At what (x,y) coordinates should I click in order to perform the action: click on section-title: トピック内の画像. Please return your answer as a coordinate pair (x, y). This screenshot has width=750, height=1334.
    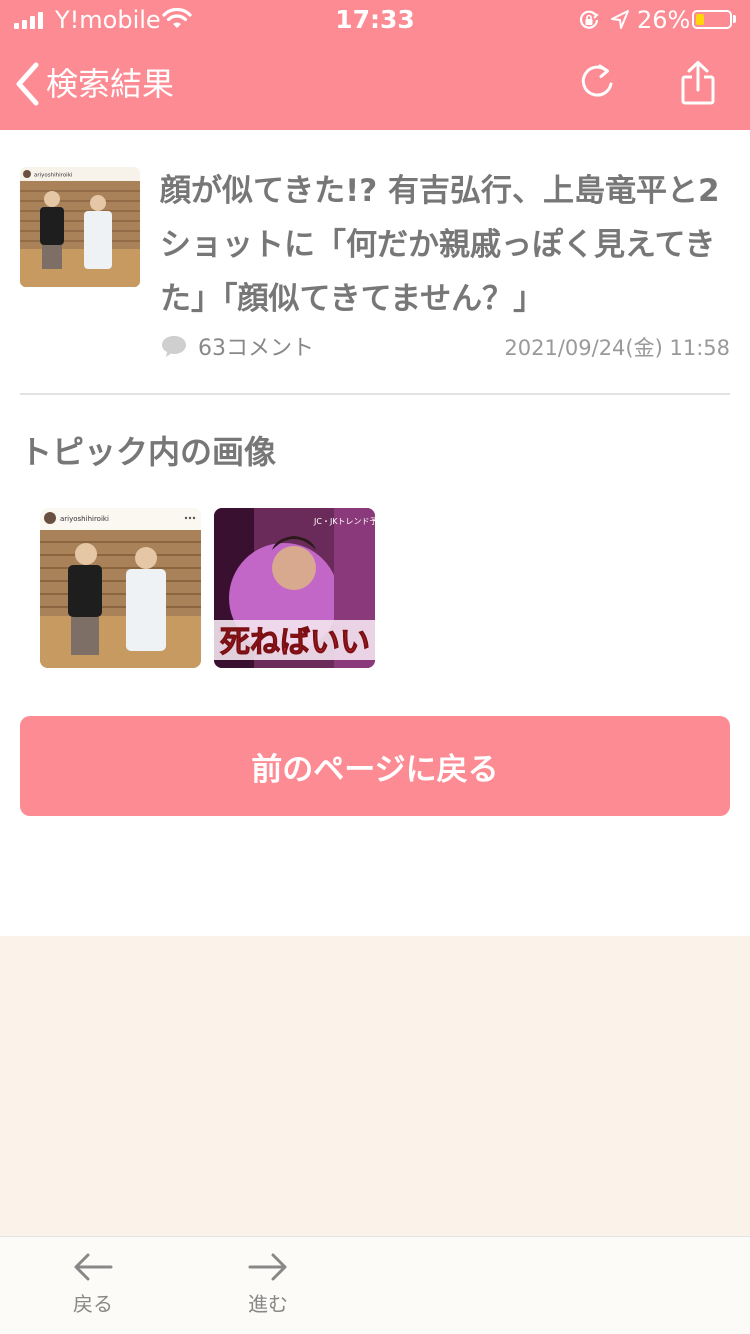
    Looking at the image, I should click on (148, 452).